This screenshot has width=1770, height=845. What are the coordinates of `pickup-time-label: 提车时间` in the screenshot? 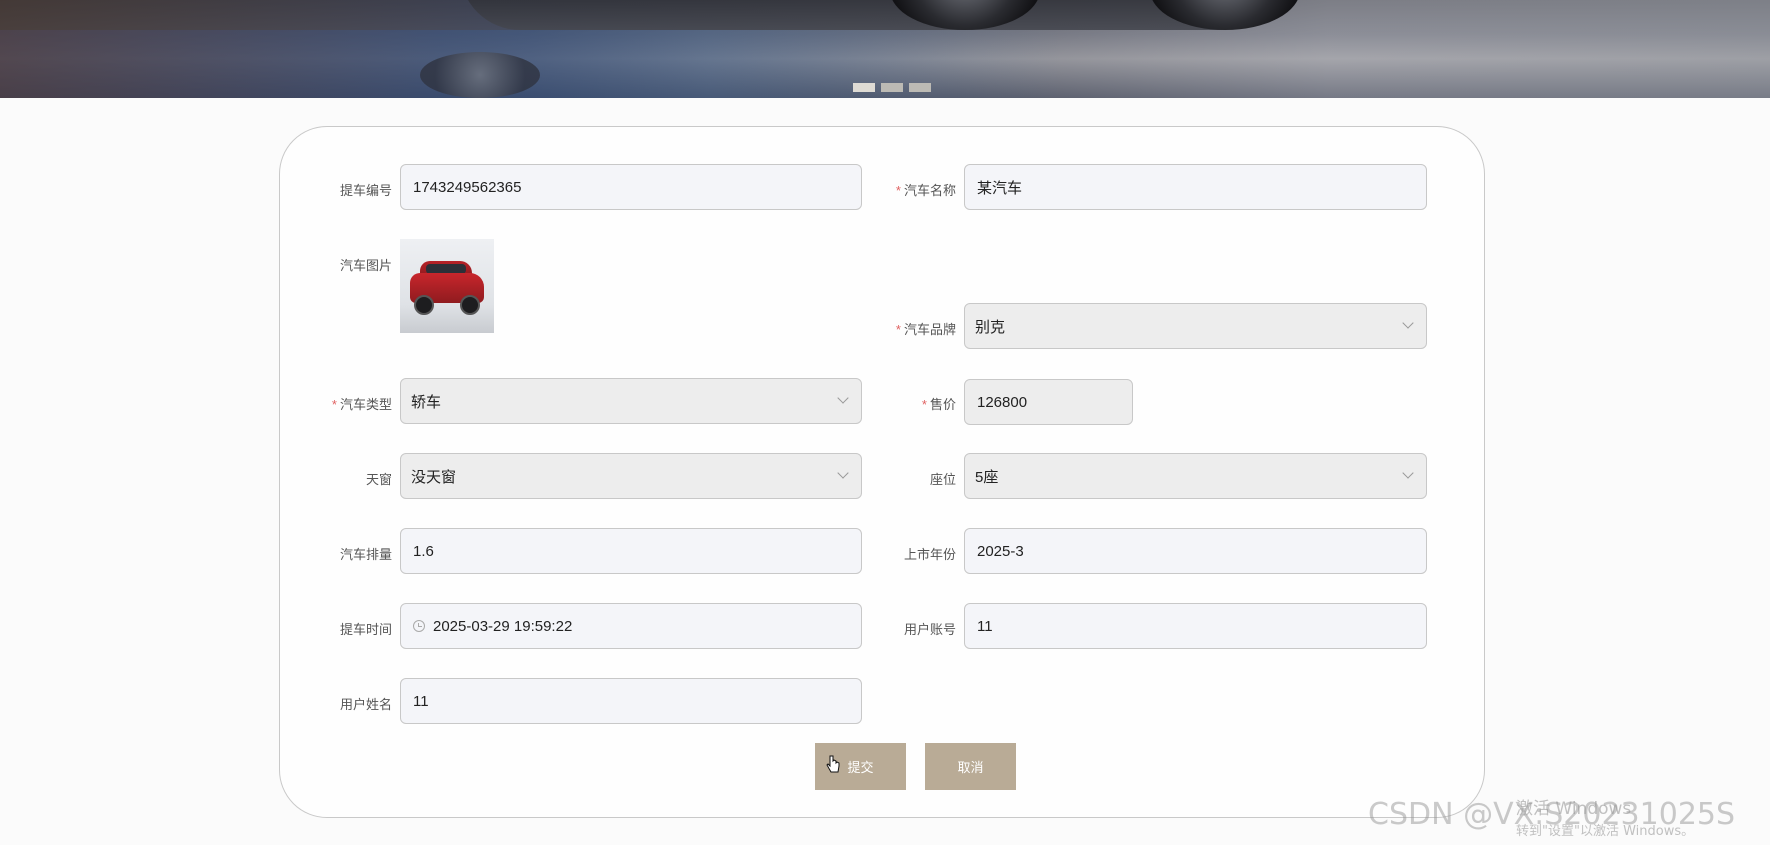 It's located at (365, 629).